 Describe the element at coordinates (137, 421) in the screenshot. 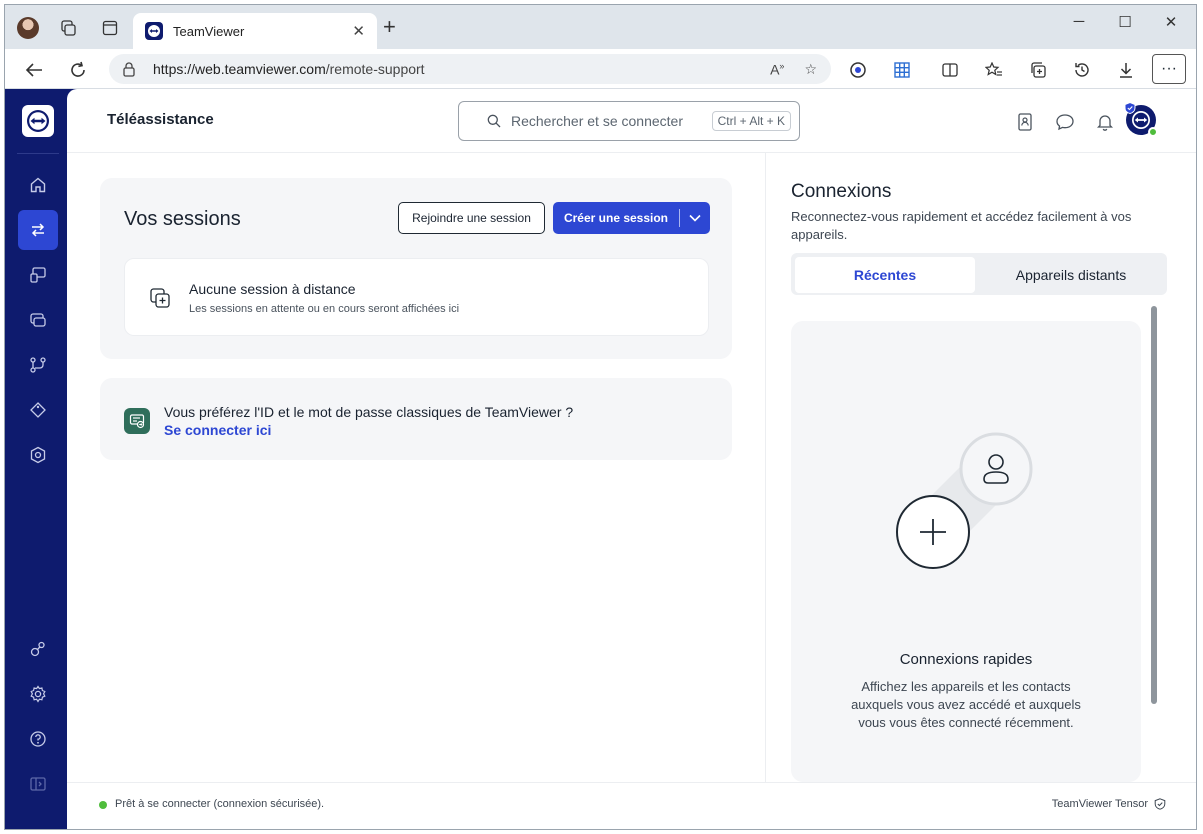

I see `classic-id-icon` at that location.